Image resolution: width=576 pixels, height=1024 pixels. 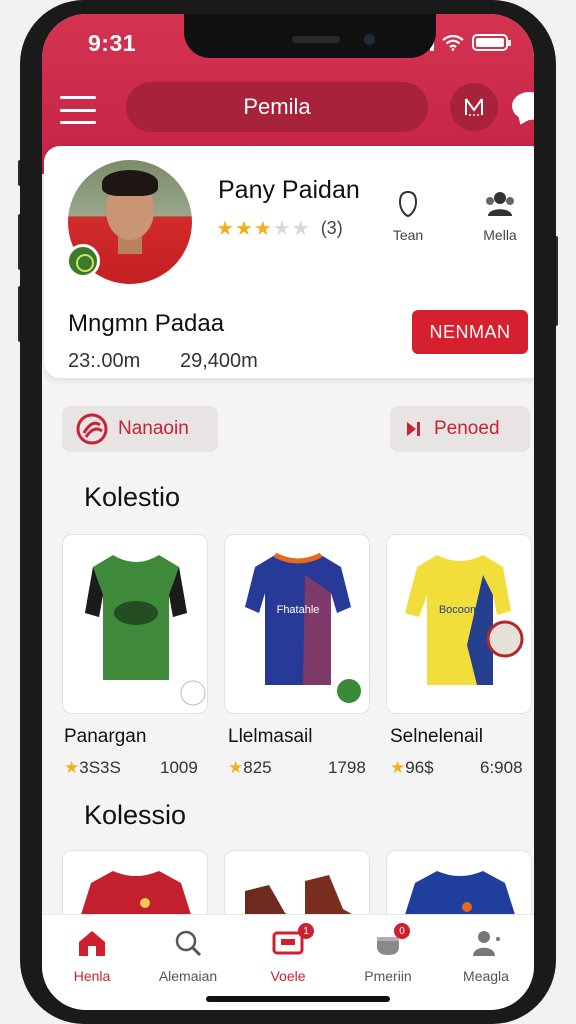 What do you see at coordinates (491, 42) in the screenshot?
I see `battery-icon` at bounding box center [491, 42].